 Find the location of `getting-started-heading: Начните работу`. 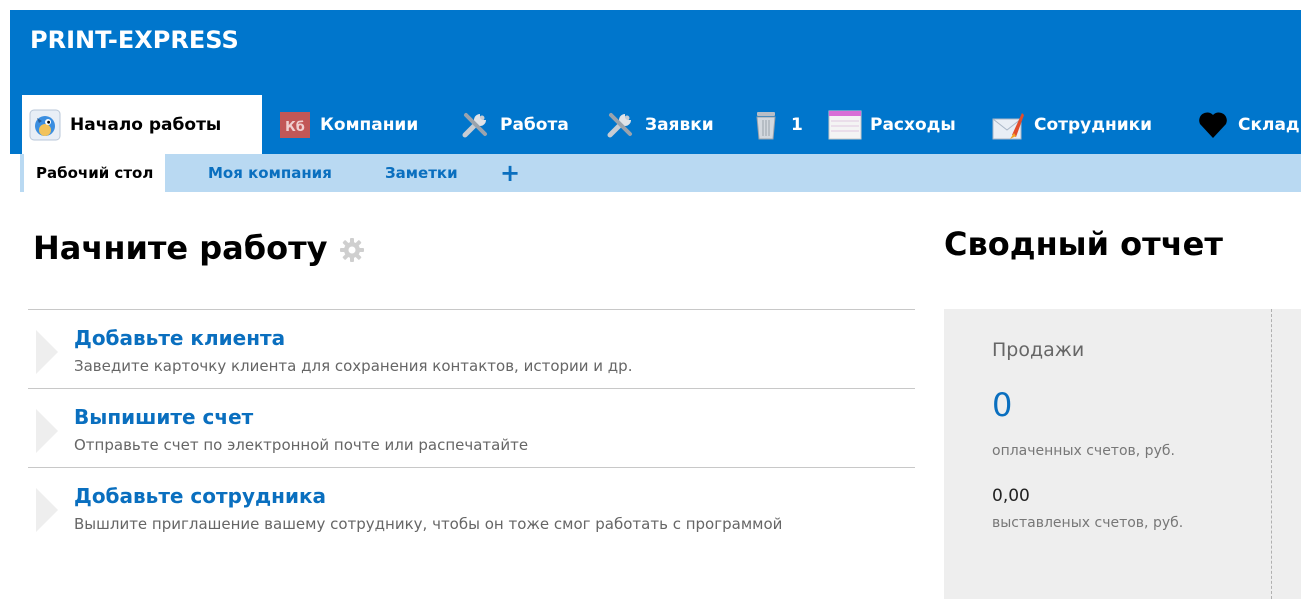

getting-started-heading: Начните работу is located at coordinates (180, 248).